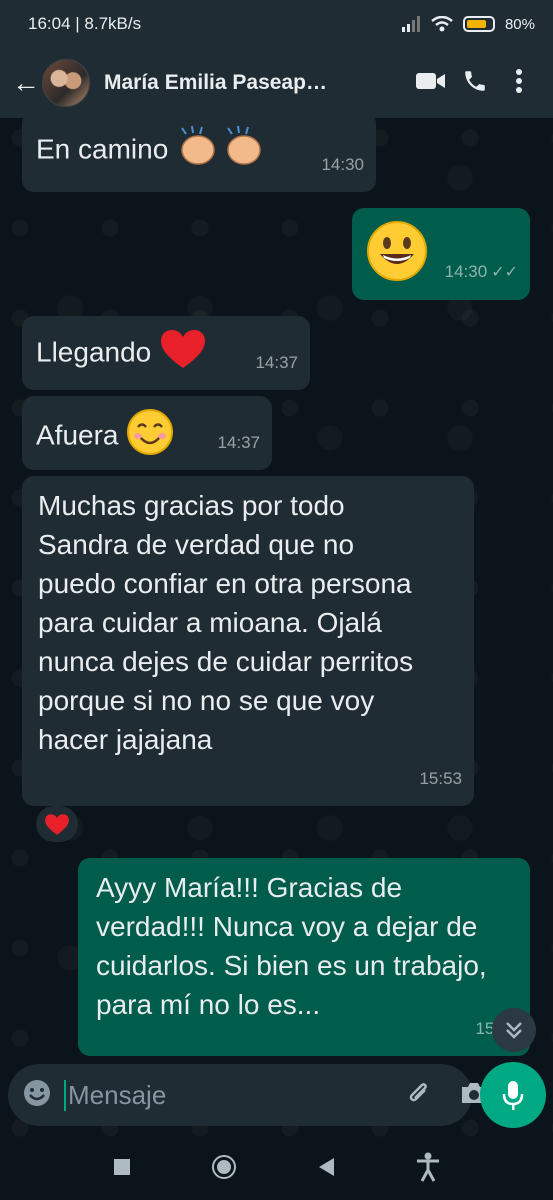  I want to click on phone-call-icon, so click(475, 83).